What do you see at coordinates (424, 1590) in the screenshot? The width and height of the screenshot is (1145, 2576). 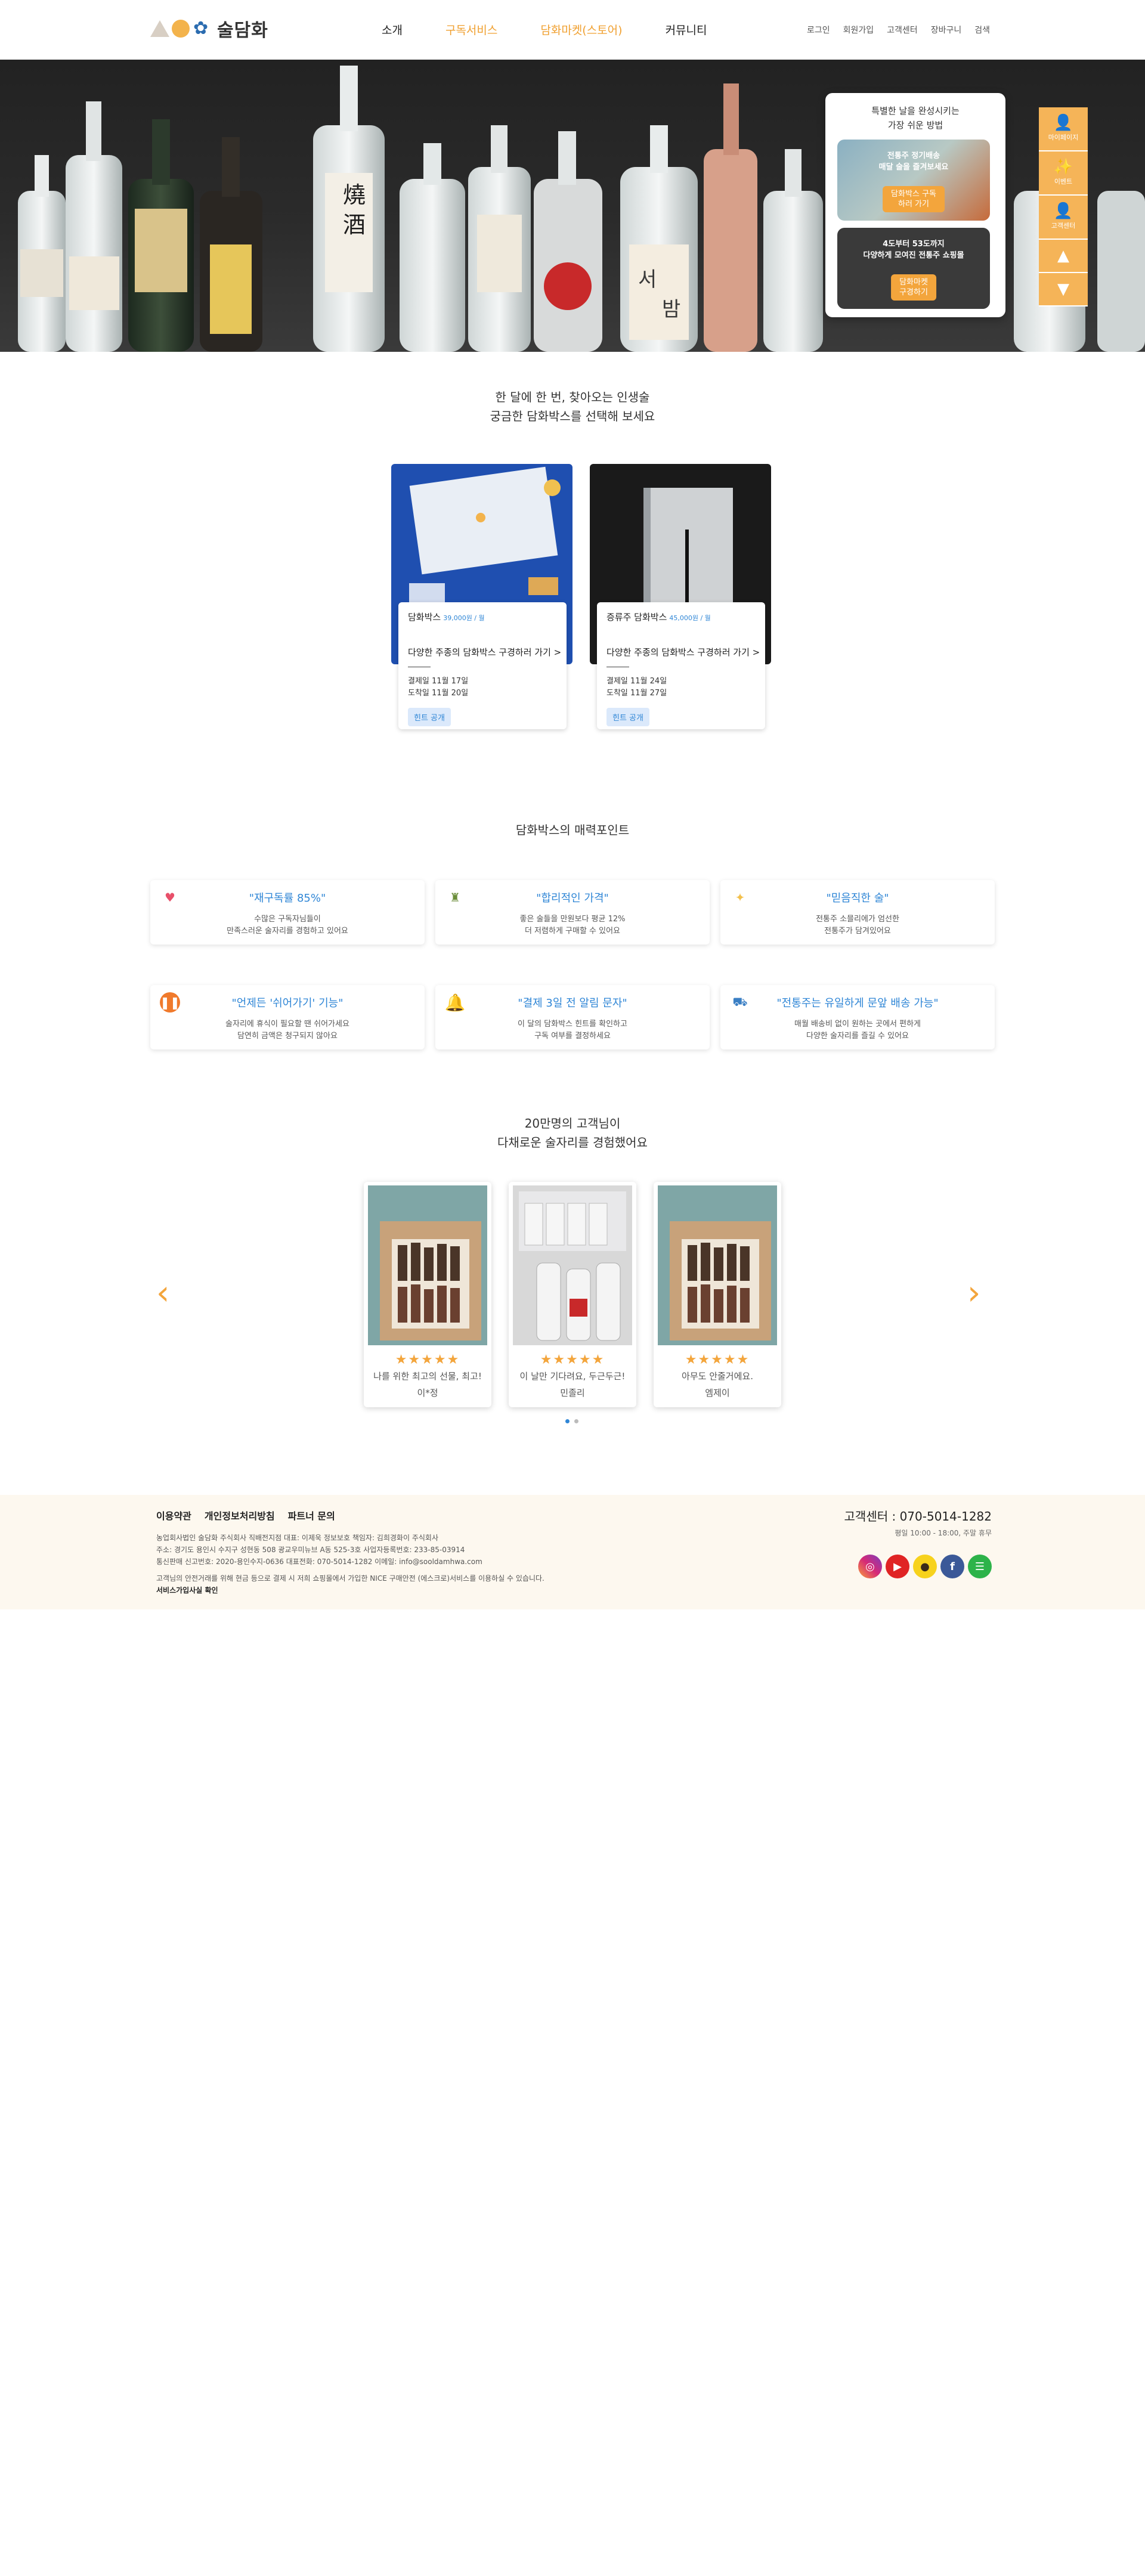 I see `escrow-verify-link: 서비스가입사실 확인` at bounding box center [424, 1590].